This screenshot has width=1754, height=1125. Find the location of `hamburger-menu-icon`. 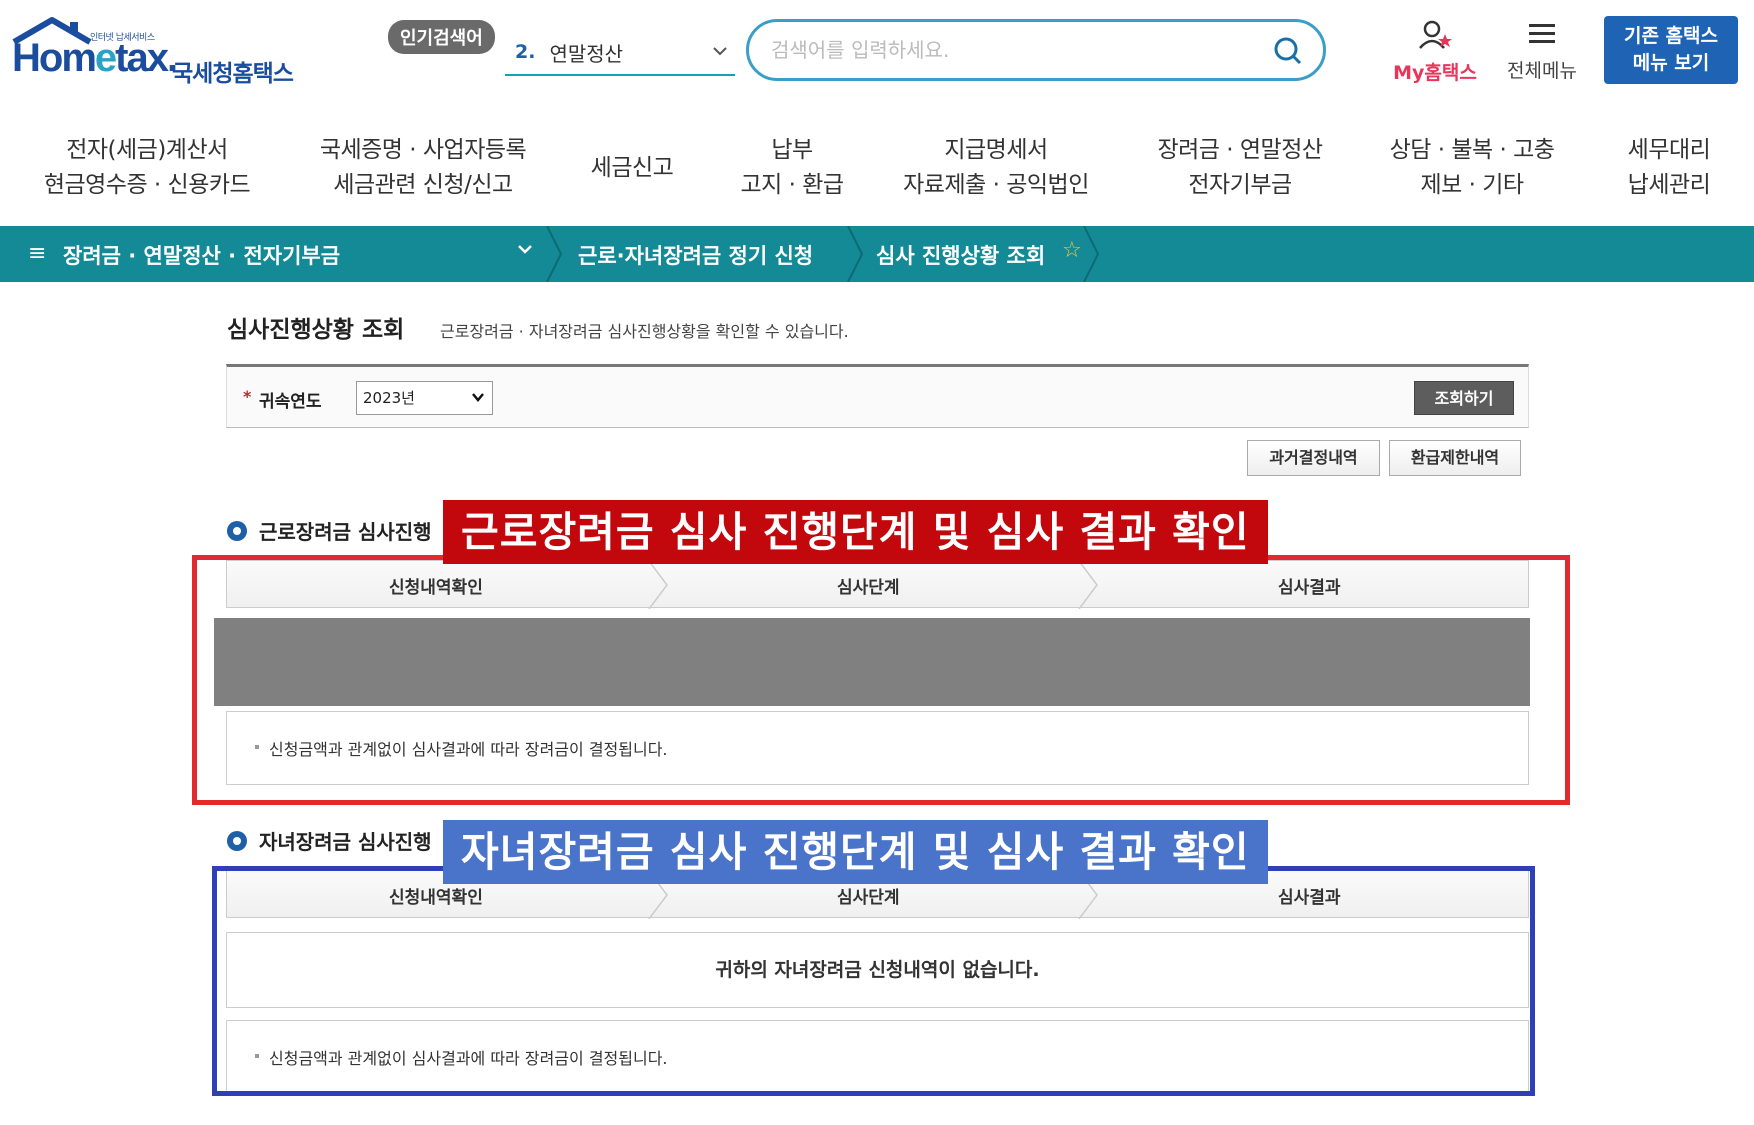

hamburger-menu-icon is located at coordinates (1542, 33).